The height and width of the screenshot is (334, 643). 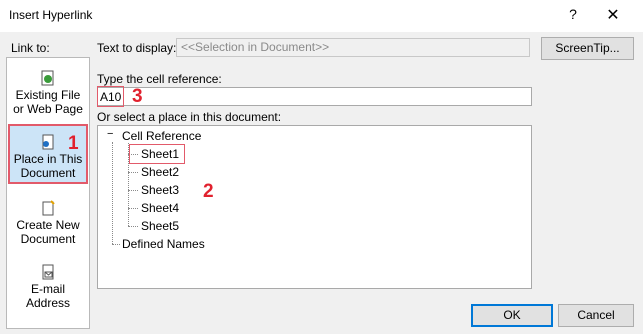 What do you see at coordinates (137, 96) in the screenshot?
I see `annotation-3: 3` at bounding box center [137, 96].